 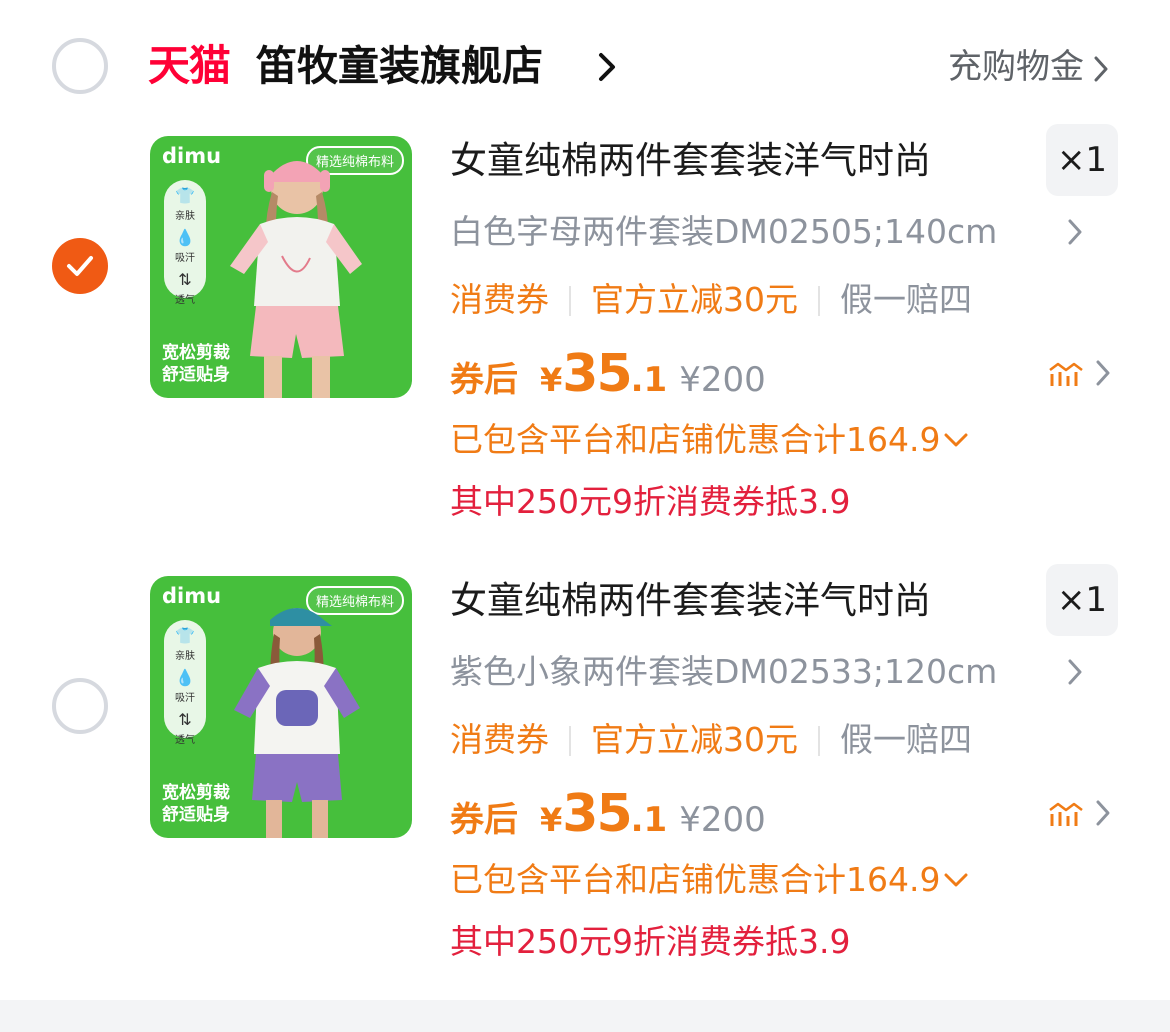 What do you see at coordinates (189, 65) in the screenshot?
I see `tmall-logo: 天猫` at bounding box center [189, 65].